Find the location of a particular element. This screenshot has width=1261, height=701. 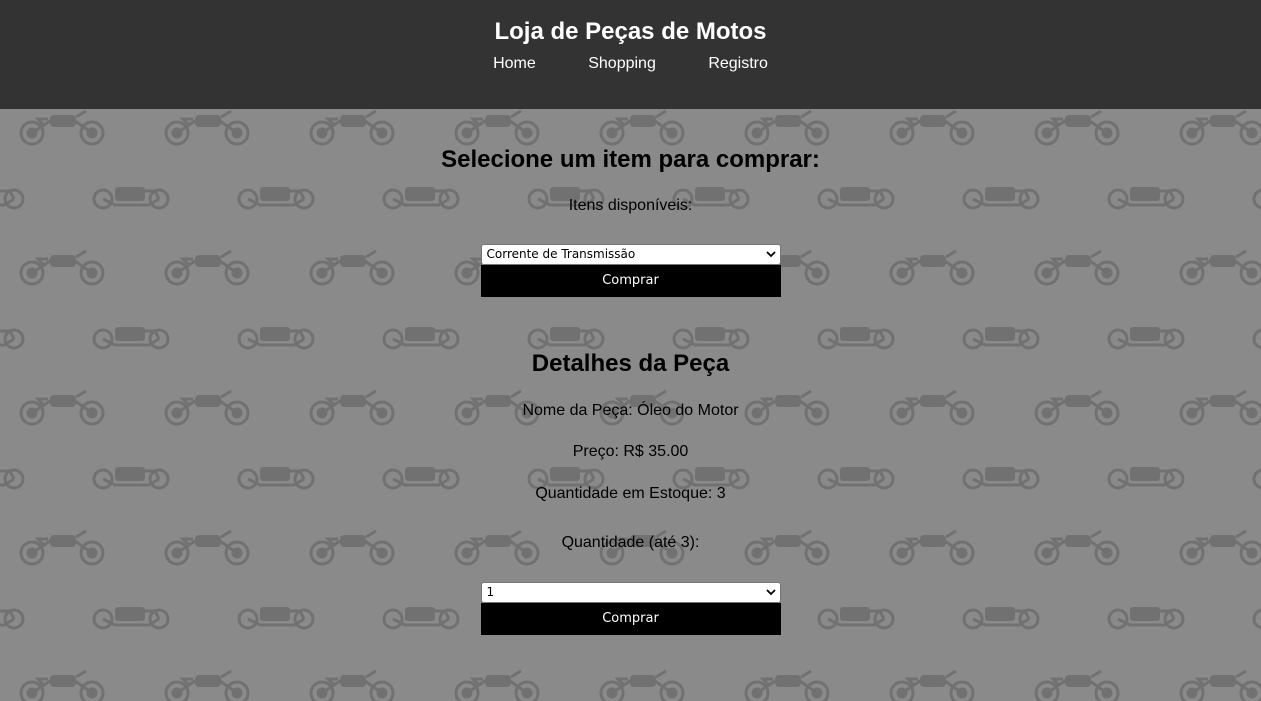

item-select-group: Corrente de Transmissão Comprar is located at coordinates (630, 270).